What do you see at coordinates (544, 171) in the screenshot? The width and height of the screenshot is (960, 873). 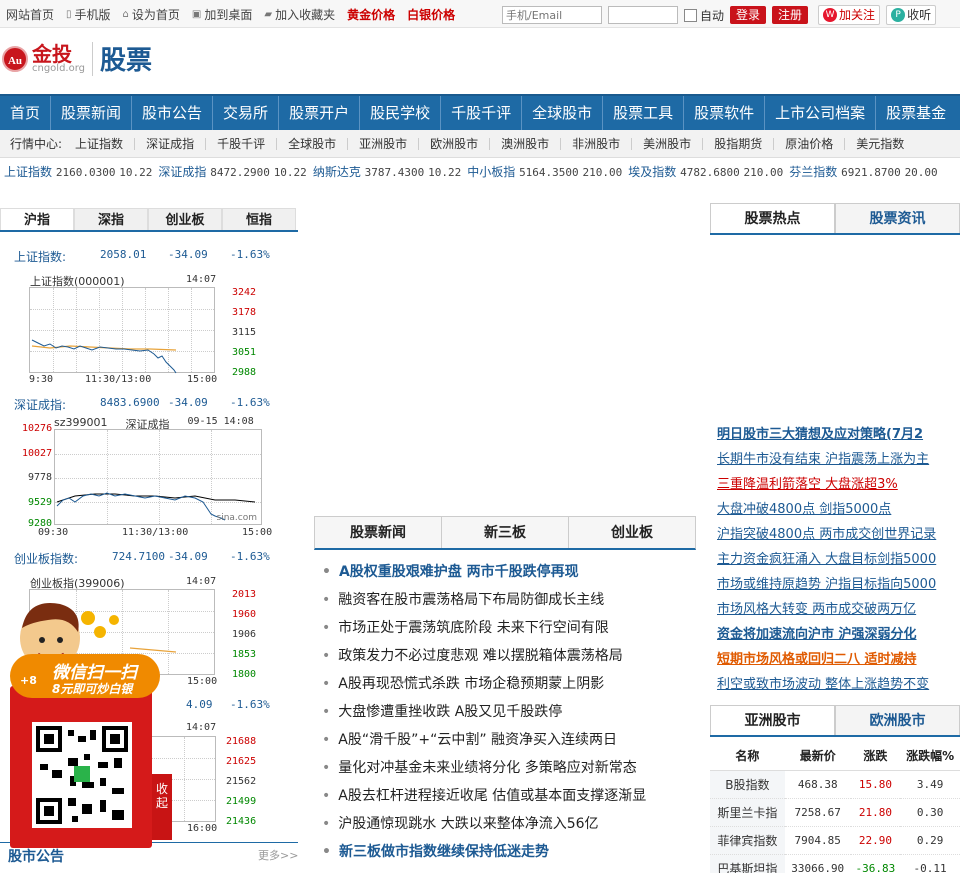 I see `ticker-item: 中小板指 5164.3500 210.00` at bounding box center [544, 171].